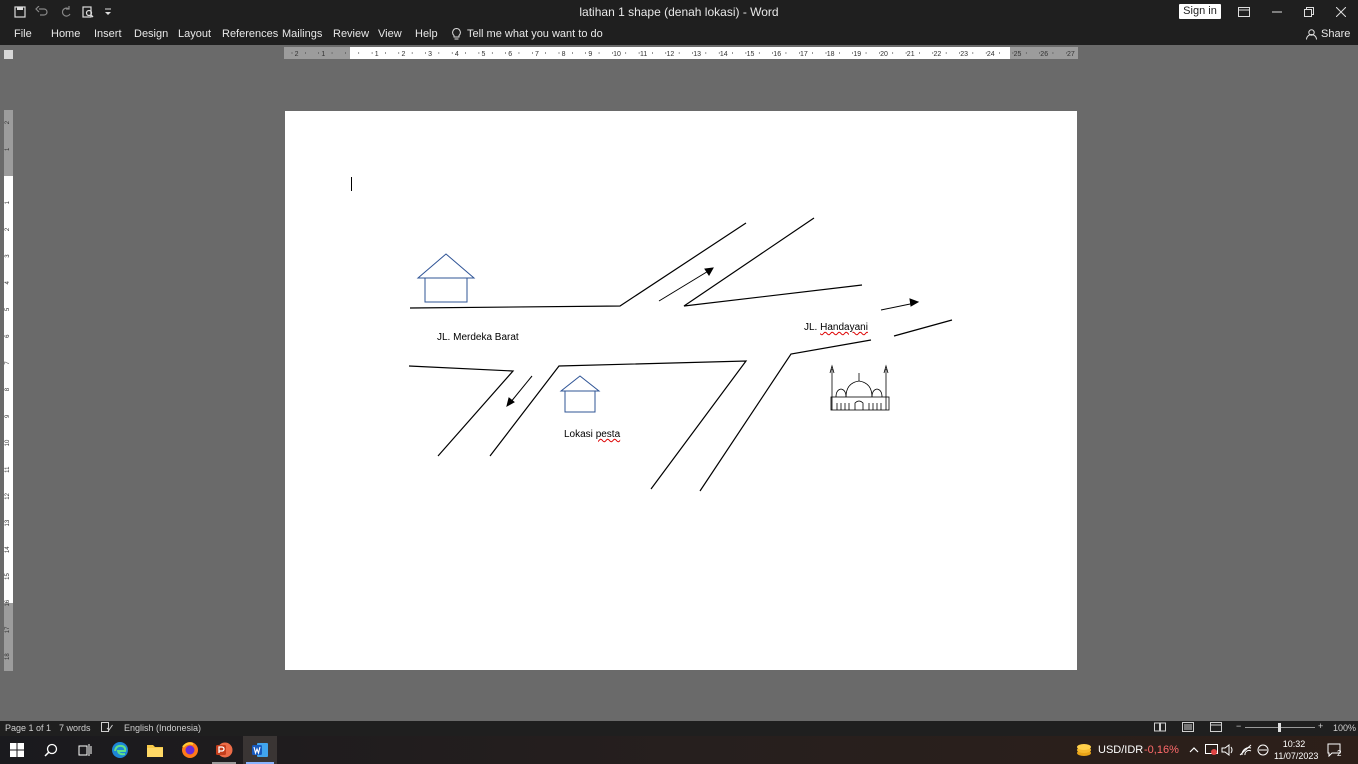  I want to click on tell-me-label: Tell me what you want to do, so click(535, 34).